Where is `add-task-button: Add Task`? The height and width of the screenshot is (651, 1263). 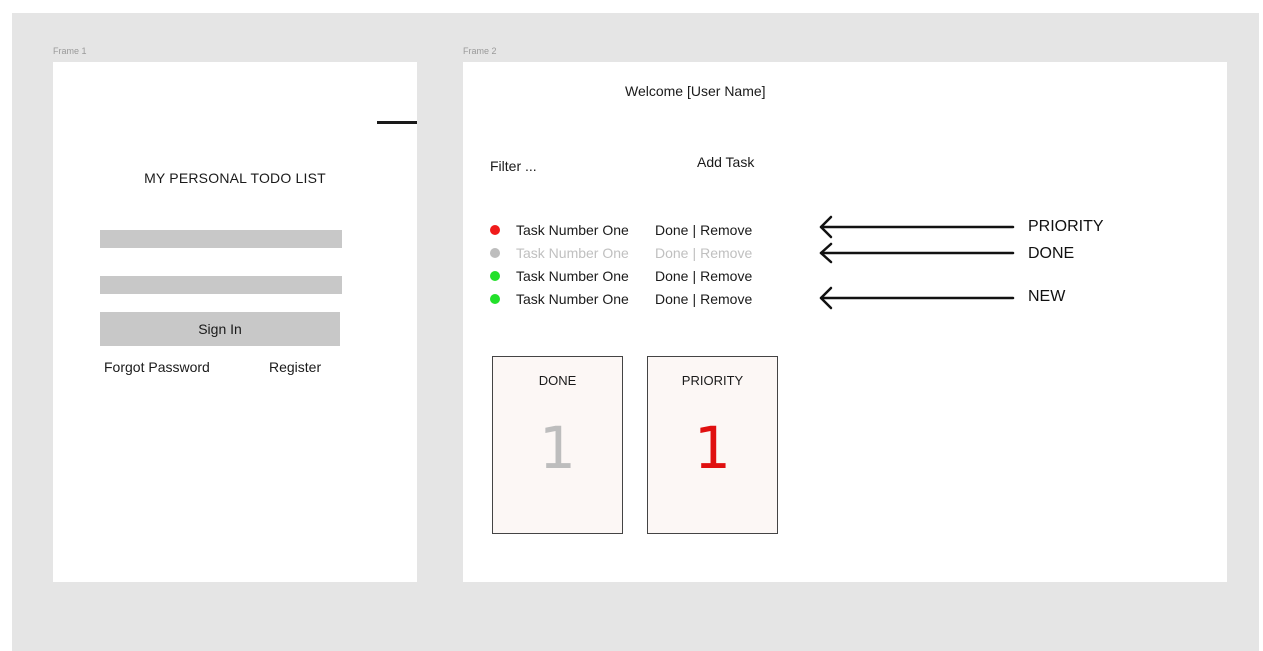
add-task-button: Add Task is located at coordinates (725, 162).